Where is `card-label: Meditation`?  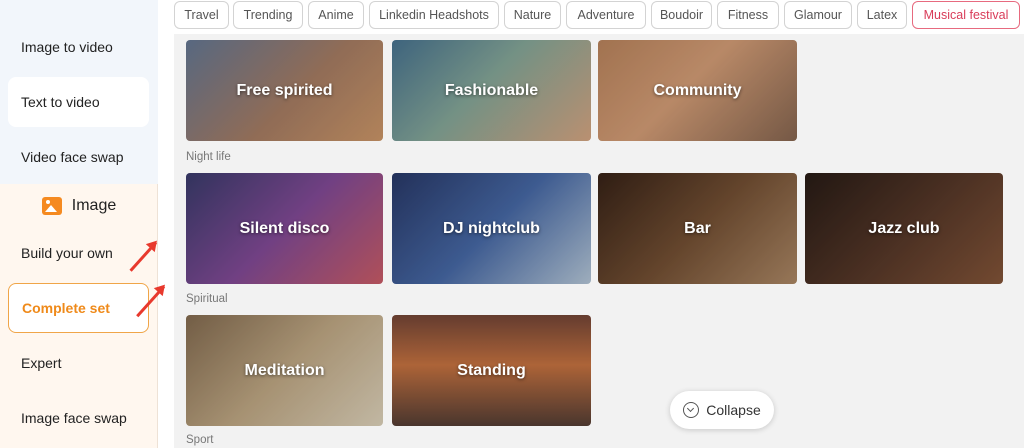 card-label: Meditation is located at coordinates (284, 370).